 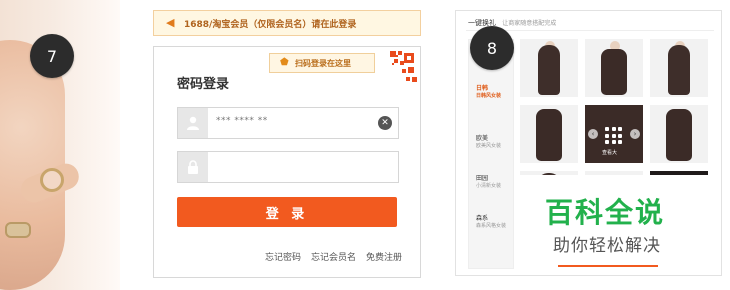 I want to click on sidebar-item-sub: 日韩风女装, so click(x=489, y=96).